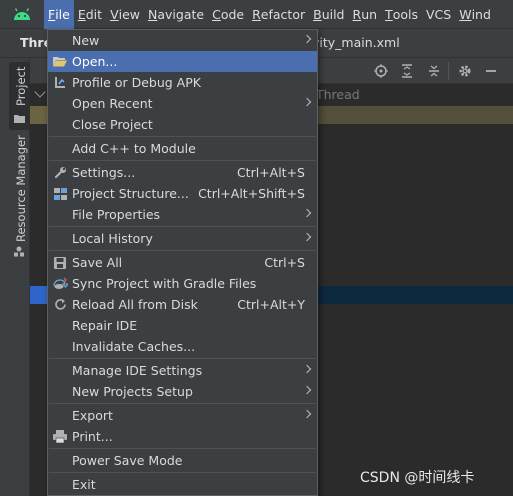  Describe the element at coordinates (60, 304) in the screenshot. I see `reload-icon` at that location.